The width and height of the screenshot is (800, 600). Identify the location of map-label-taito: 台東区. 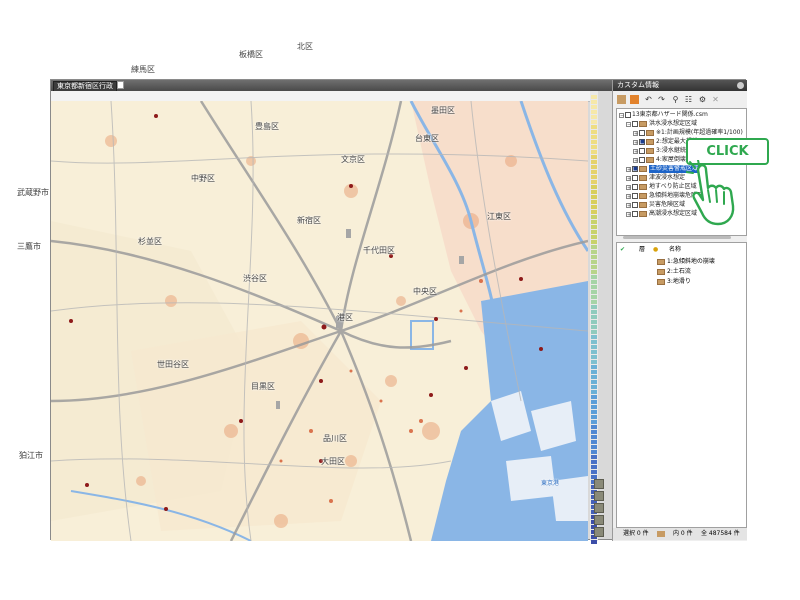
(427, 138).